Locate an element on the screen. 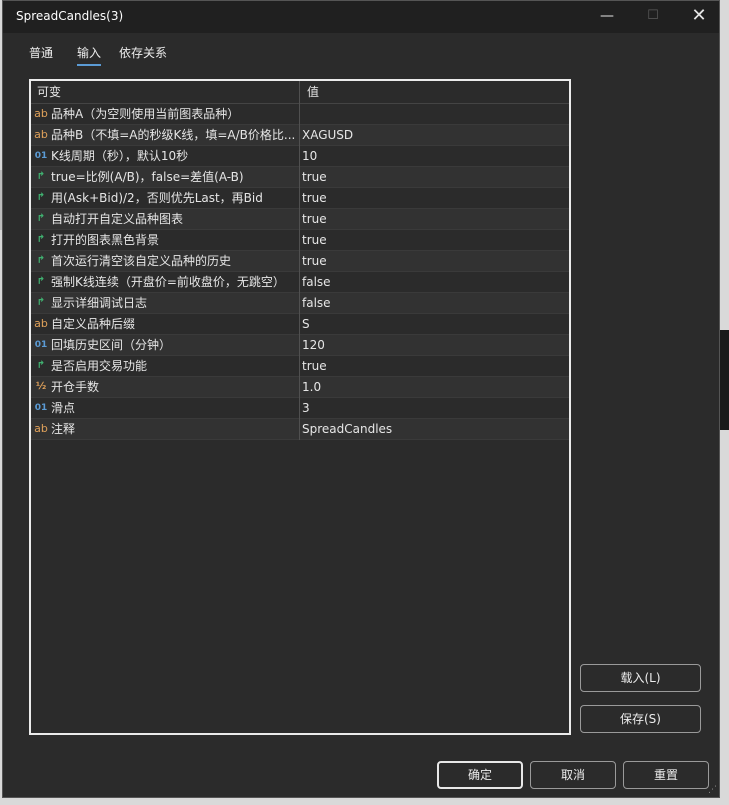  table-row: ↱ 显示详细调试日志 false is located at coordinates (300, 303).